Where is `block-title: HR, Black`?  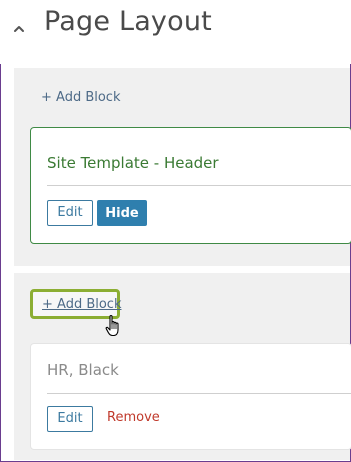 block-title: HR, Black is located at coordinates (83, 370).